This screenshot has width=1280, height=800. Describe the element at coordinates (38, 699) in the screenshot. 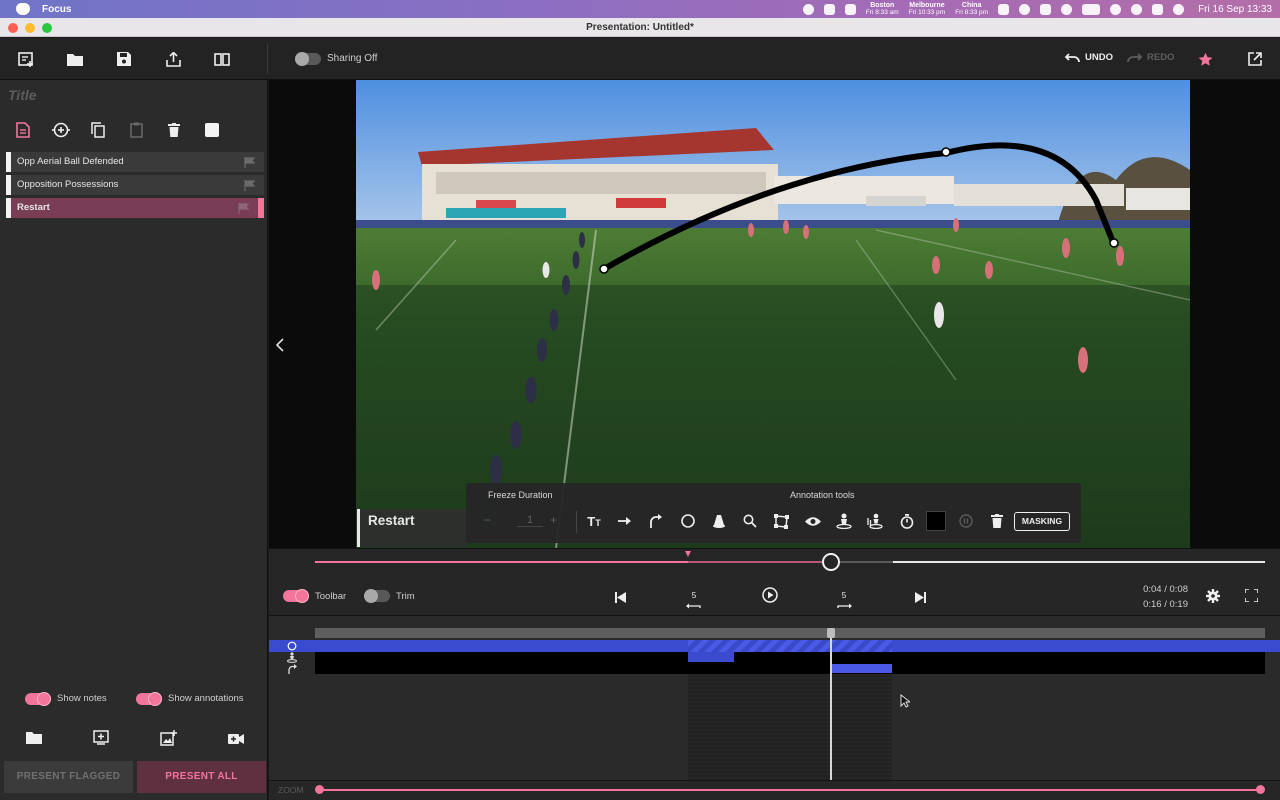

I see `show-notes-toggle` at that location.